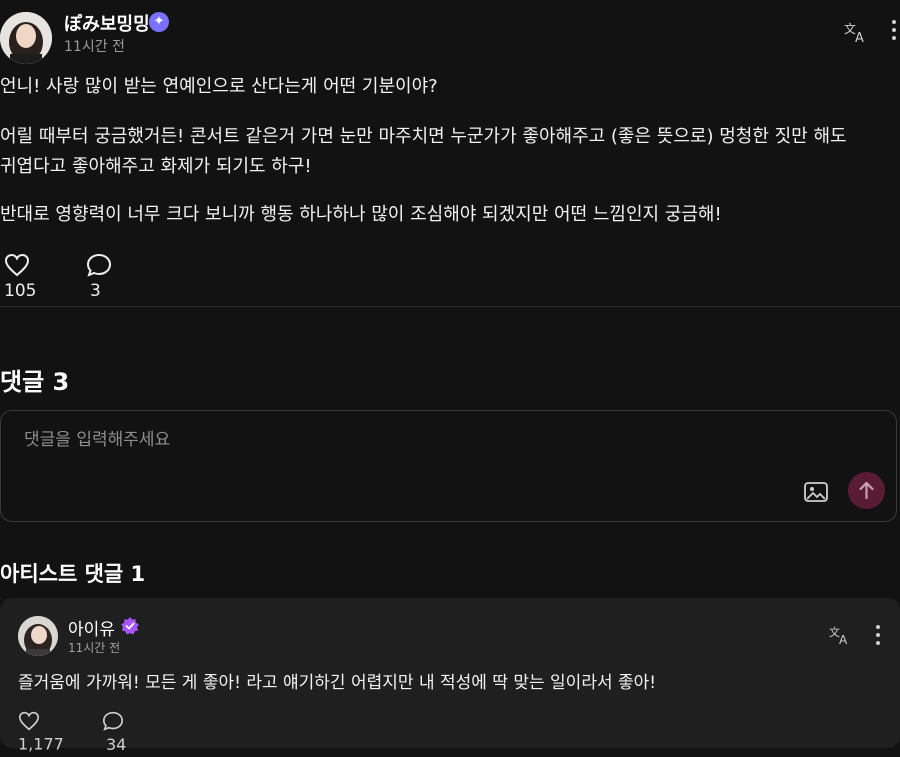 This screenshot has height=757, width=900. I want to click on like-count: 1,177, so click(41, 744).